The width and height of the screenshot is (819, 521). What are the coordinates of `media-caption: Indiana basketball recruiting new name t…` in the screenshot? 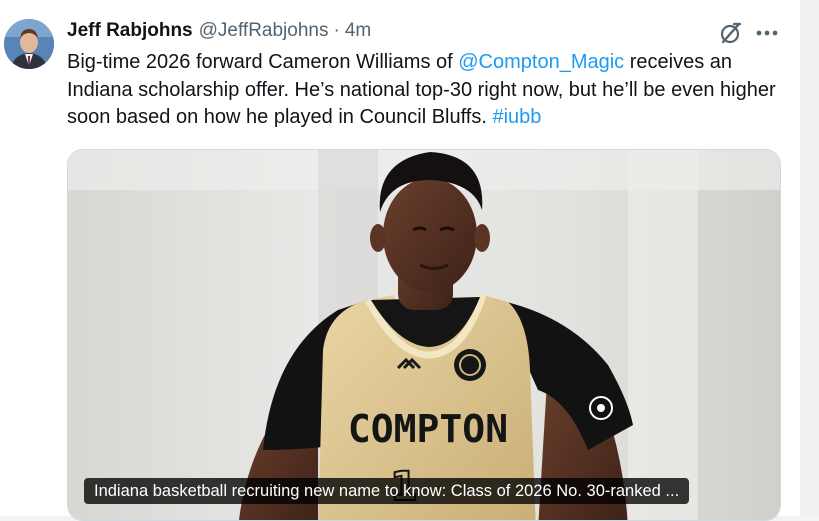 It's located at (387, 491).